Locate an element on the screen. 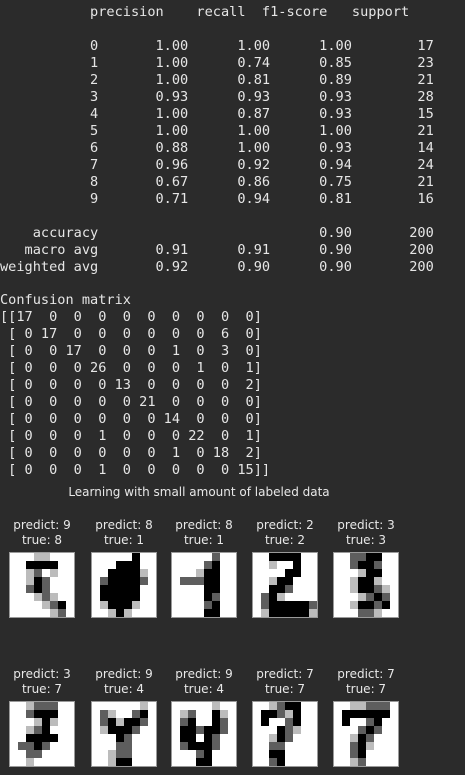  report-row: macro avg 0.91 0.91 0.90 200 is located at coordinates (217, 250).